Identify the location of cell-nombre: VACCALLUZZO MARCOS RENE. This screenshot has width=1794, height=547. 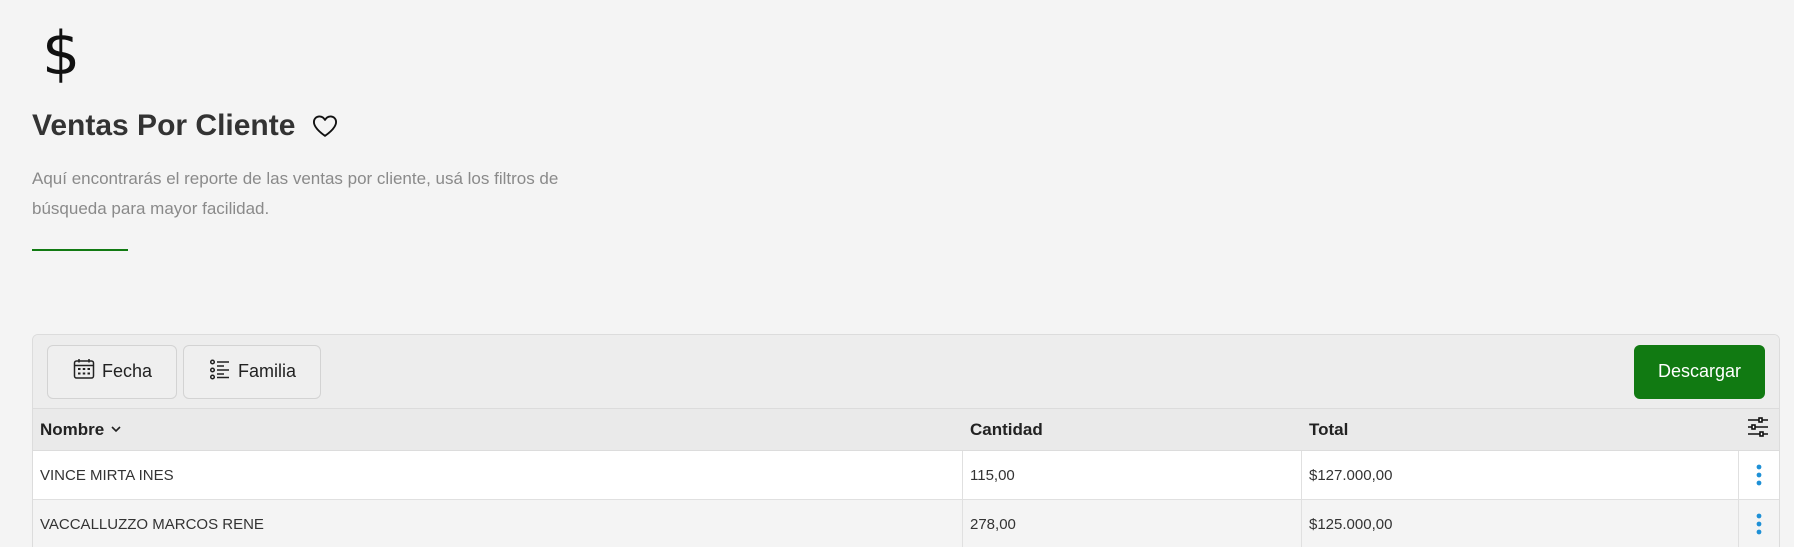
(498, 523).